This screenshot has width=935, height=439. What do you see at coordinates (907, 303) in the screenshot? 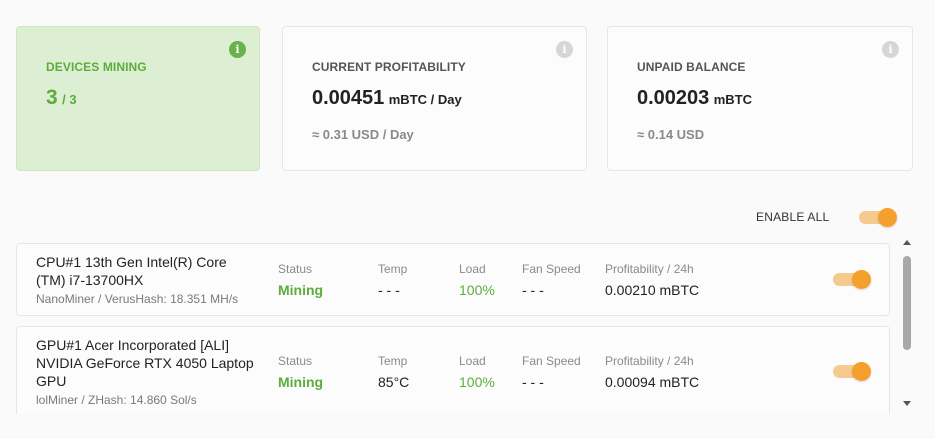
I see `scroll-thumb` at bounding box center [907, 303].